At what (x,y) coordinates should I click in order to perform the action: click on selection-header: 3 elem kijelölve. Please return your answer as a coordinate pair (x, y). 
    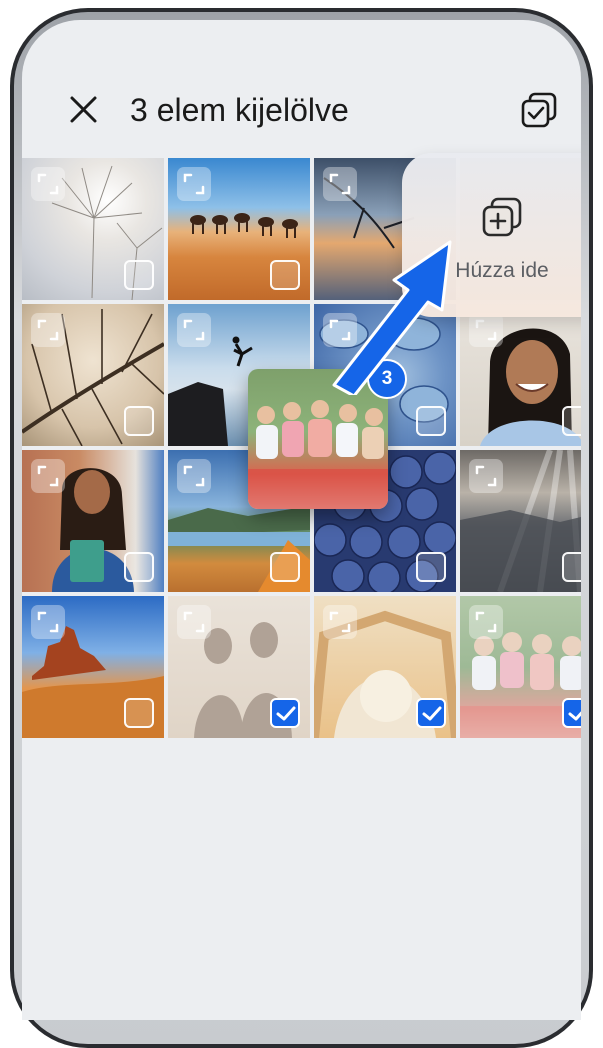
    Looking at the image, I should click on (301, 88).